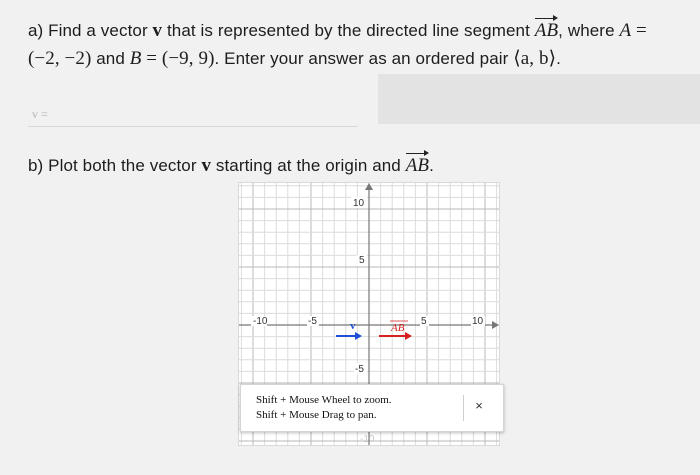 The image size is (700, 475). What do you see at coordinates (308, 165) in the screenshot?
I see `question-b-text-mid: starting at the origin and` at bounding box center [308, 165].